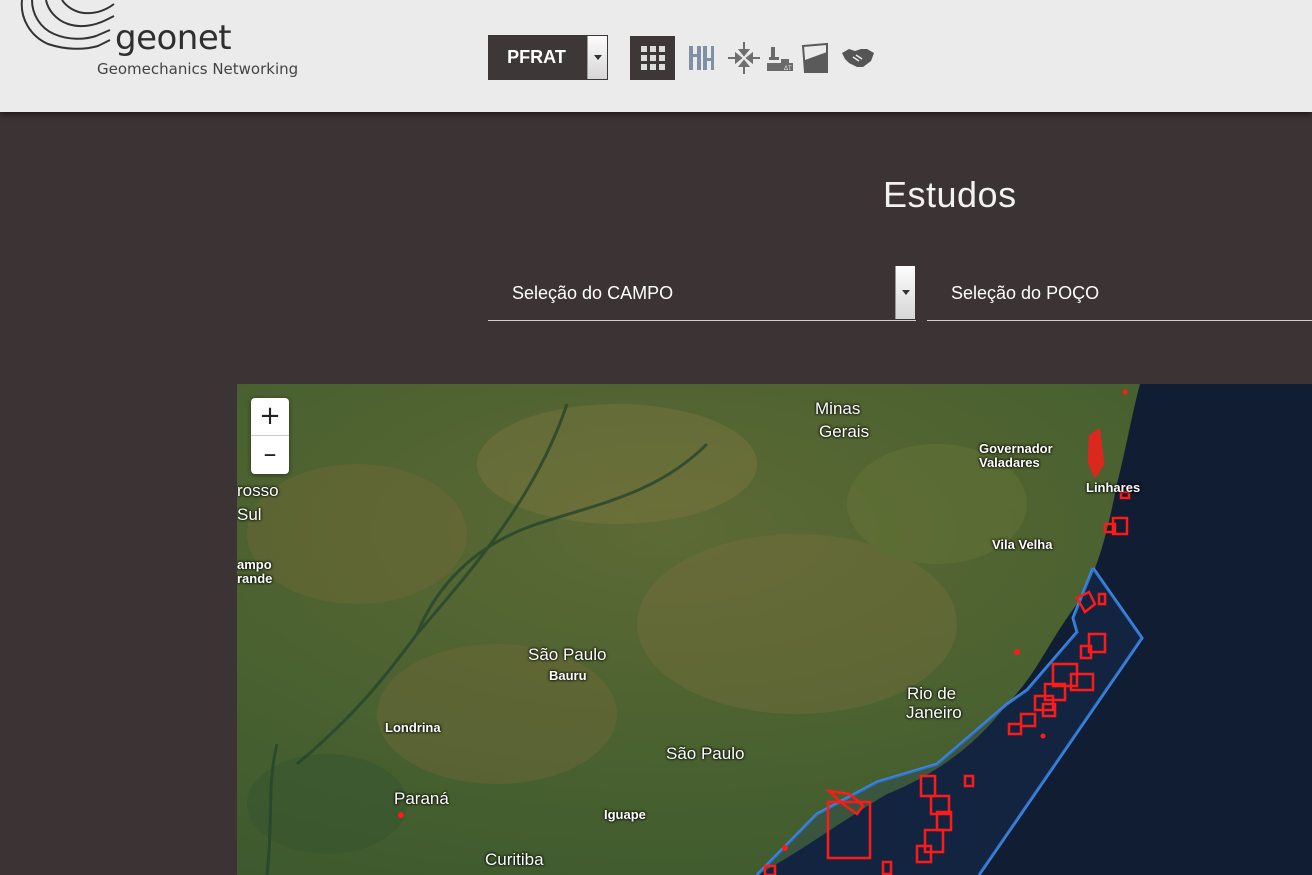 The width and height of the screenshot is (1312, 875). What do you see at coordinates (421, 798) in the screenshot?
I see `map-label: Paraná` at bounding box center [421, 798].